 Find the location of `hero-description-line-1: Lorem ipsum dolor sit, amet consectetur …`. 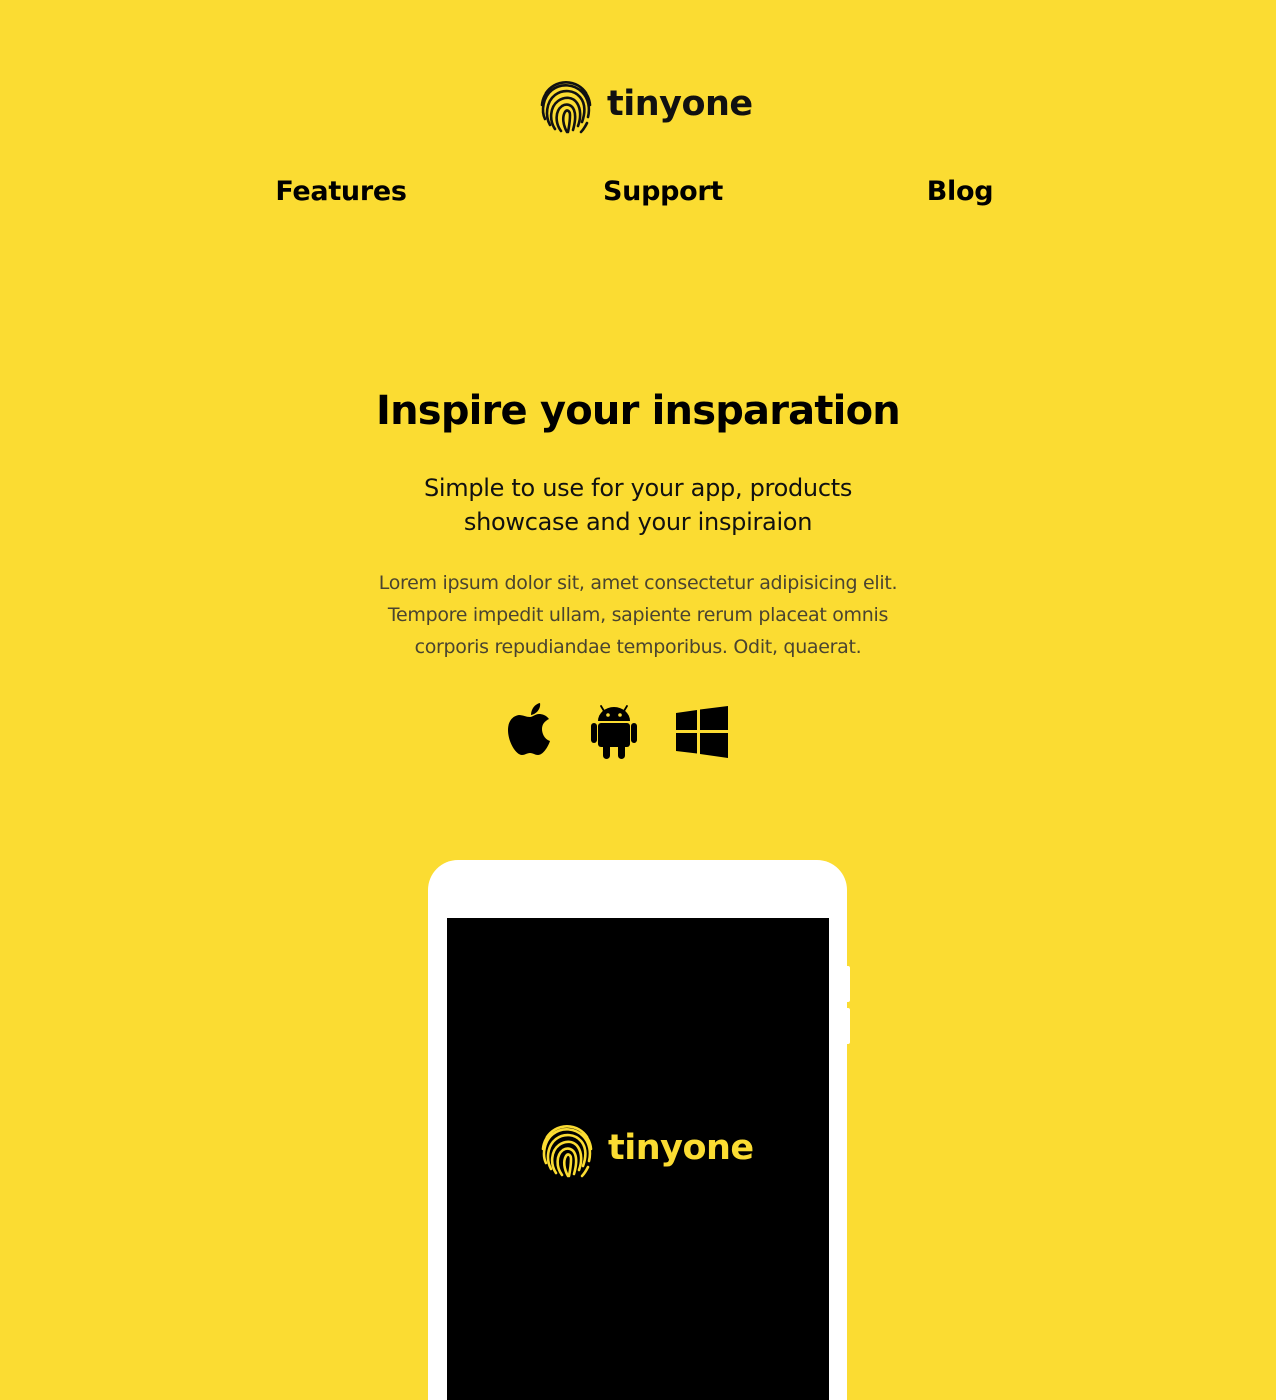

hero-description-line-1: Lorem ipsum dolor sit, amet consectetur … is located at coordinates (638, 583).